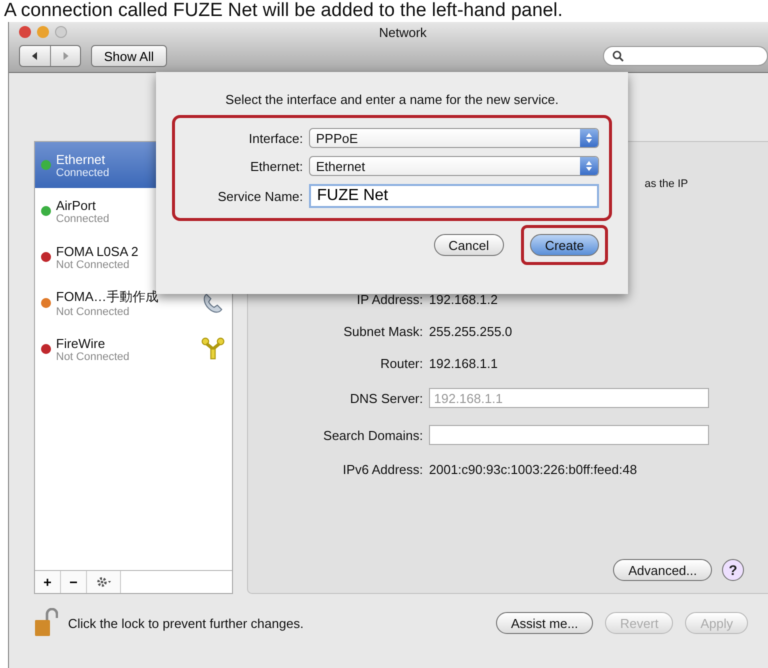 This screenshot has height=668, width=768. I want to click on create-button: Create, so click(564, 245).